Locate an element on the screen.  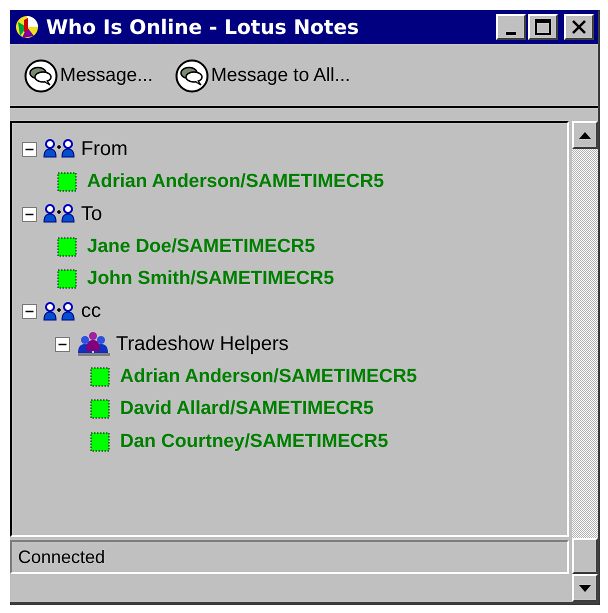
scroll-down-button is located at coordinates (585, 588).